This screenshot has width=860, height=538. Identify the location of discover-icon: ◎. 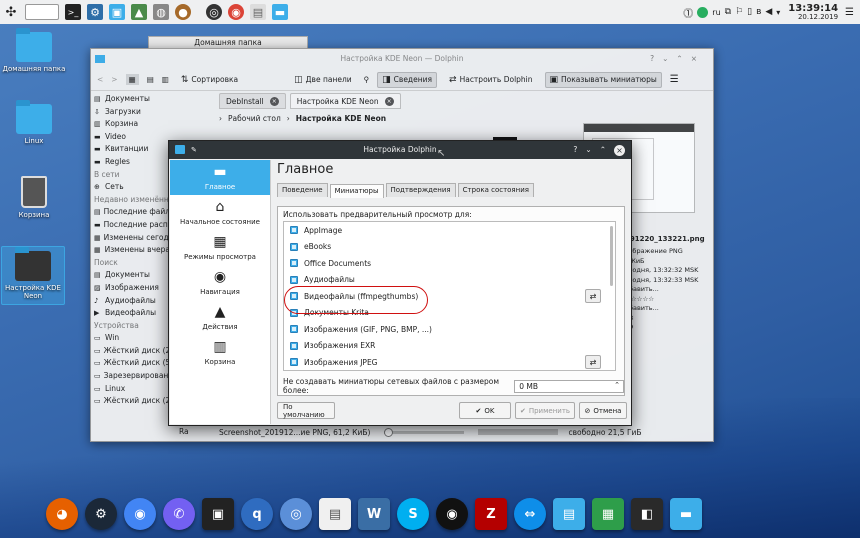
(214, 12).